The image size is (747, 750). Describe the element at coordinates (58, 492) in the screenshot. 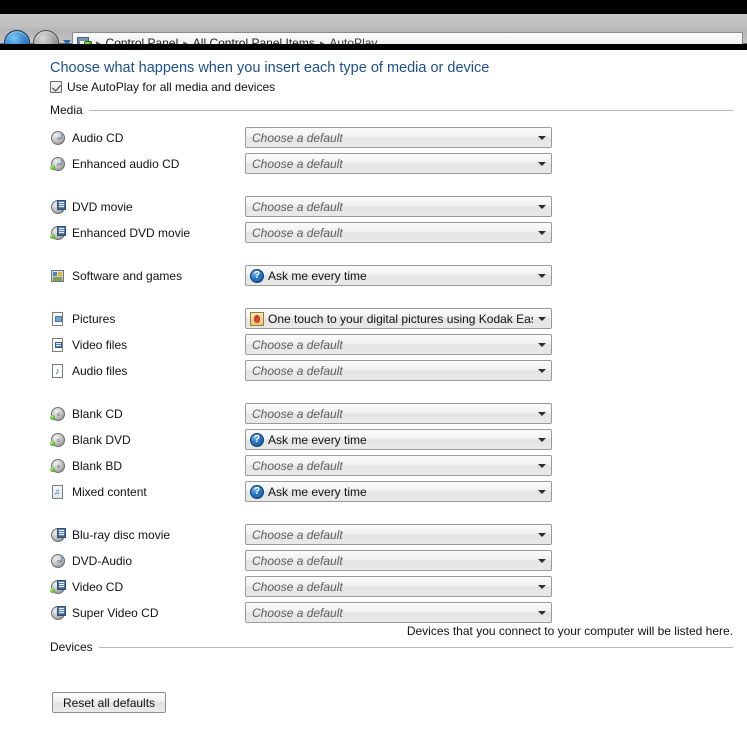

I see `mixed-content-icon: ♫` at that location.